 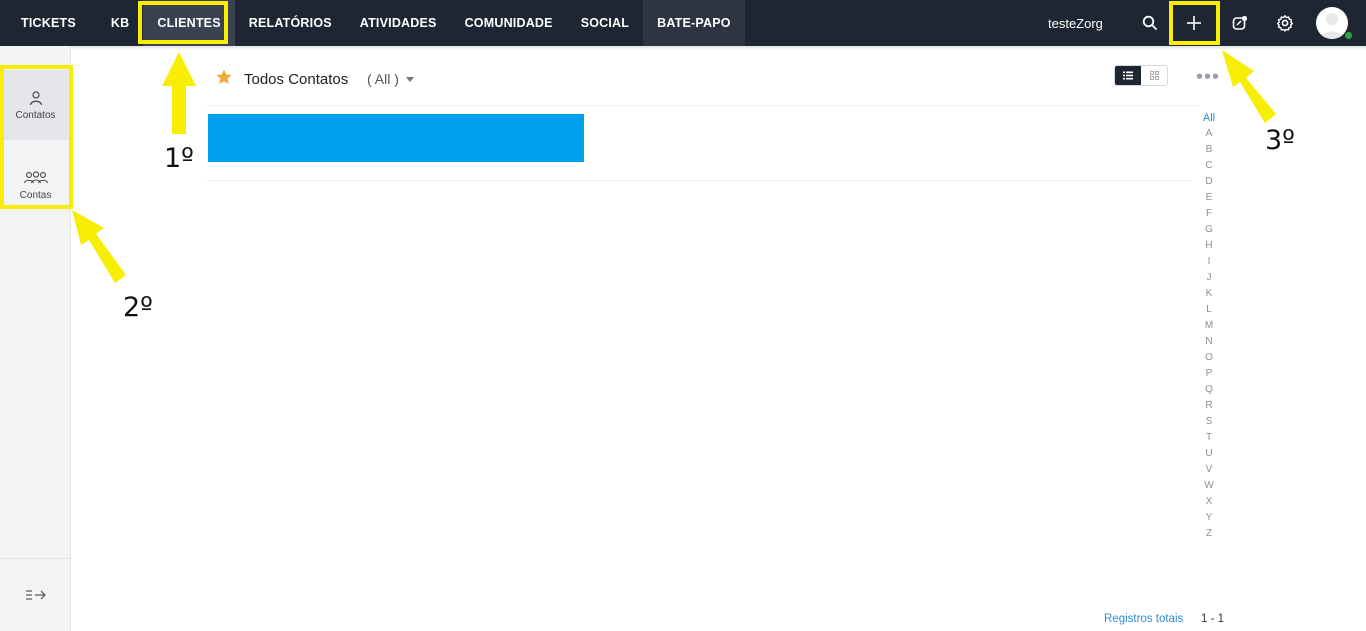 What do you see at coordinates (296, 79) in the screenshot?
I see `view-title: Todos Contatos` at bounding box center [296, 79].